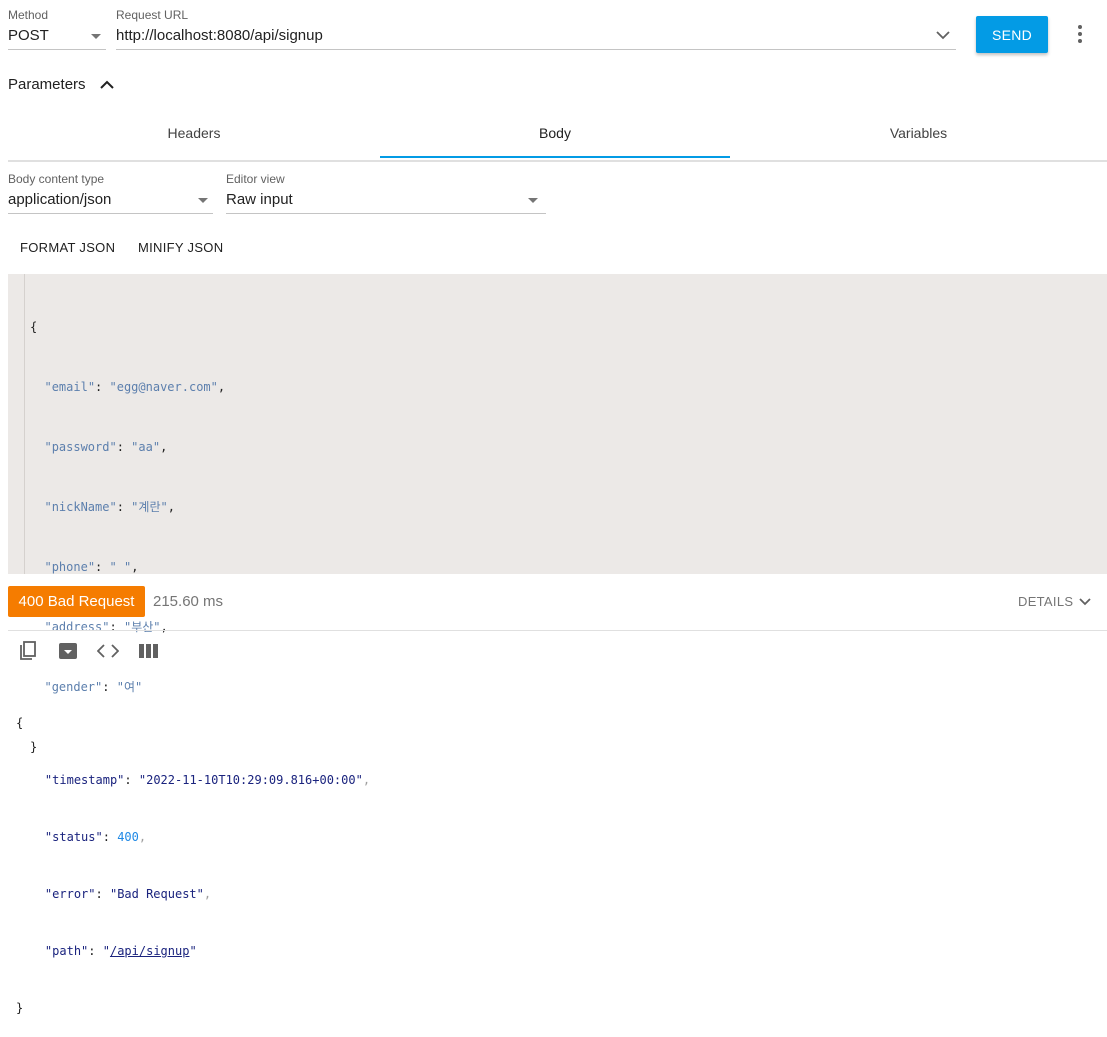 The width and height of the screenshot is (1107, 1037). Describe the element at coordinates (24, 424) in the screenshot. I see `editor-gutter-line` at that location.